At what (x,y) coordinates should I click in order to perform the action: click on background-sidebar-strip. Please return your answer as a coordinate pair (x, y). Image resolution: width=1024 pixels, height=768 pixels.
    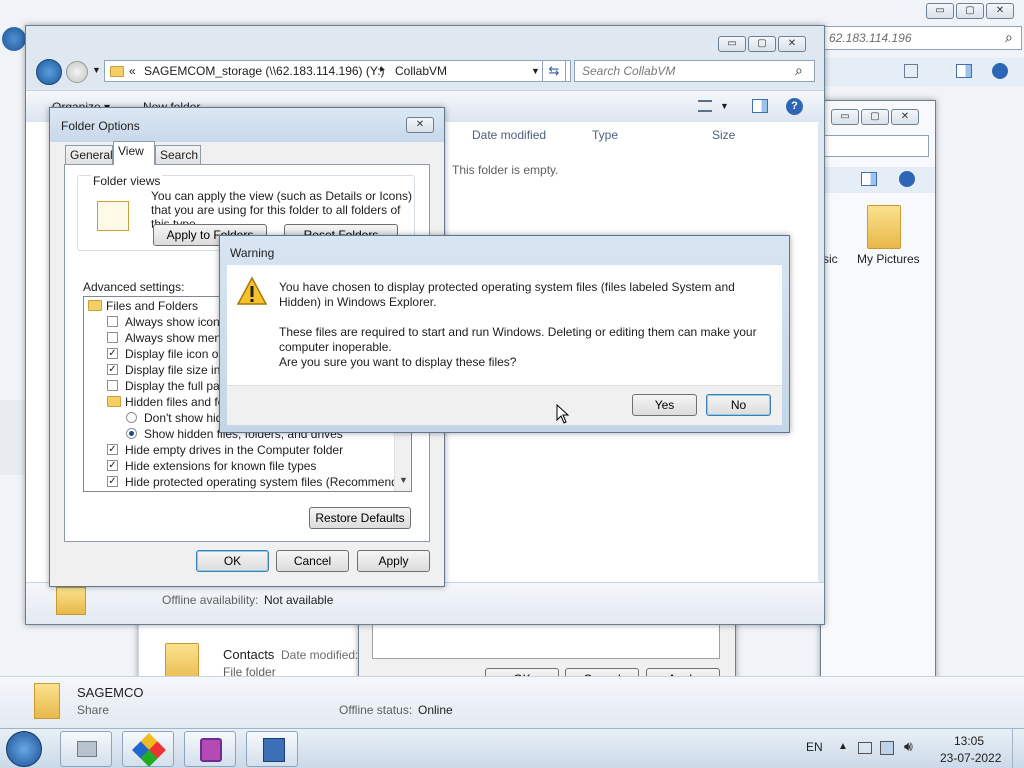
    Looking at the image, I should click on (13, 437).